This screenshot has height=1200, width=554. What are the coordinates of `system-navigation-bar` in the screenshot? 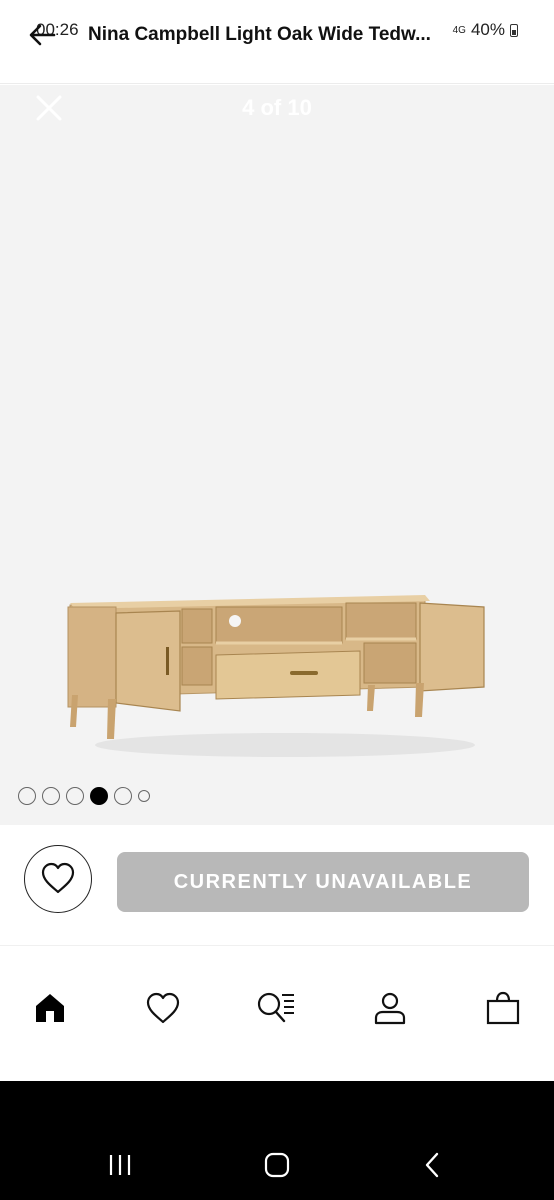 It's located at (277, 1140).